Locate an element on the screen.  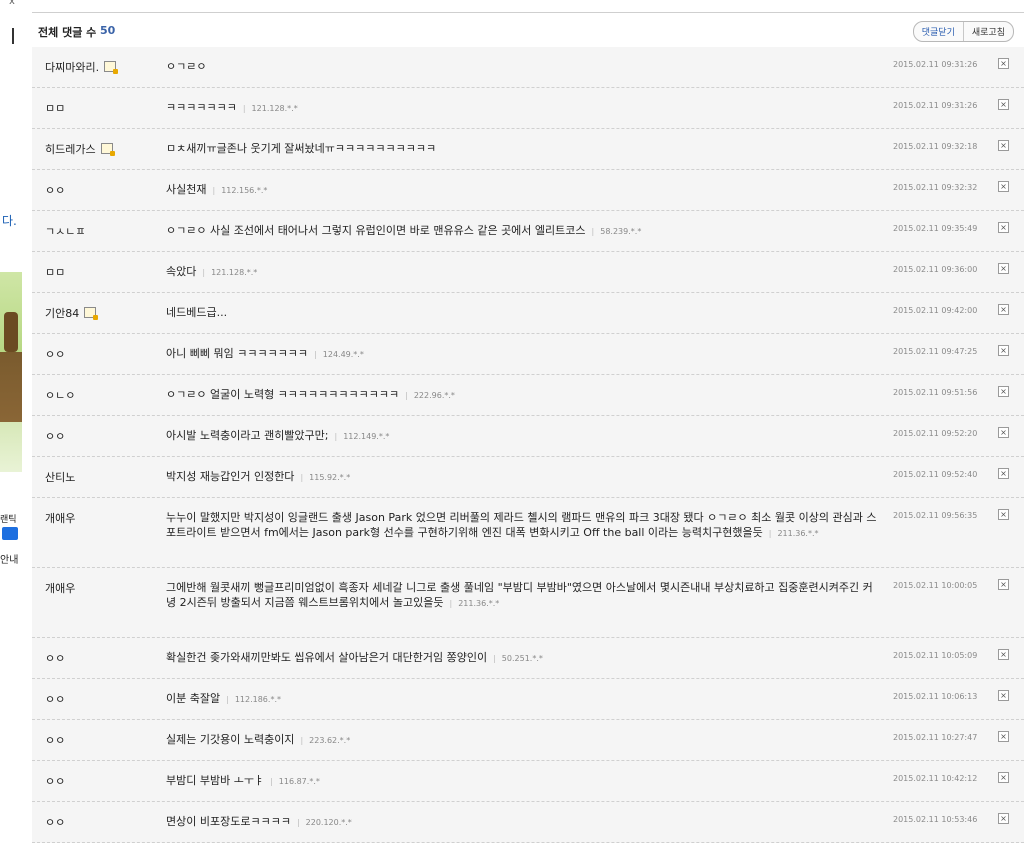
banner-illustration is located at coordinates (11, 372).